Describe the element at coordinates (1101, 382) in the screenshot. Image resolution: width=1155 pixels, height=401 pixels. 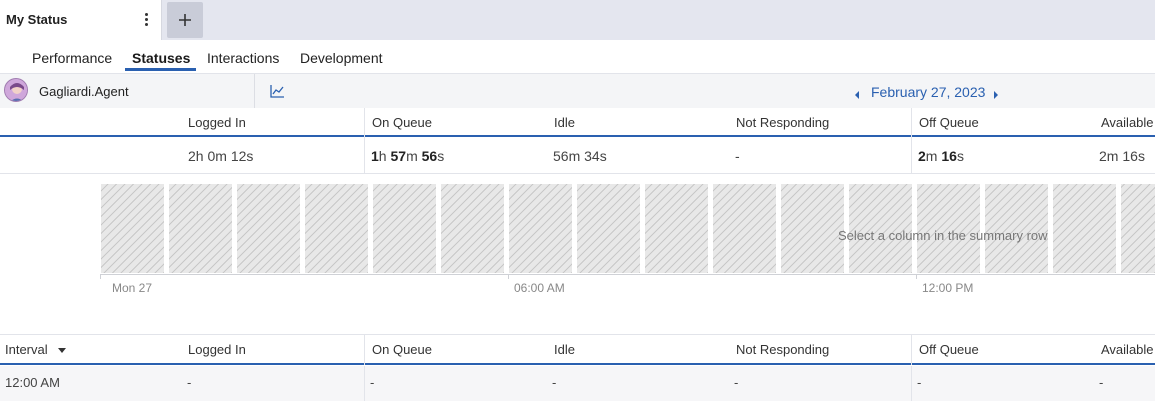
I see `available-cell: -` at that location.